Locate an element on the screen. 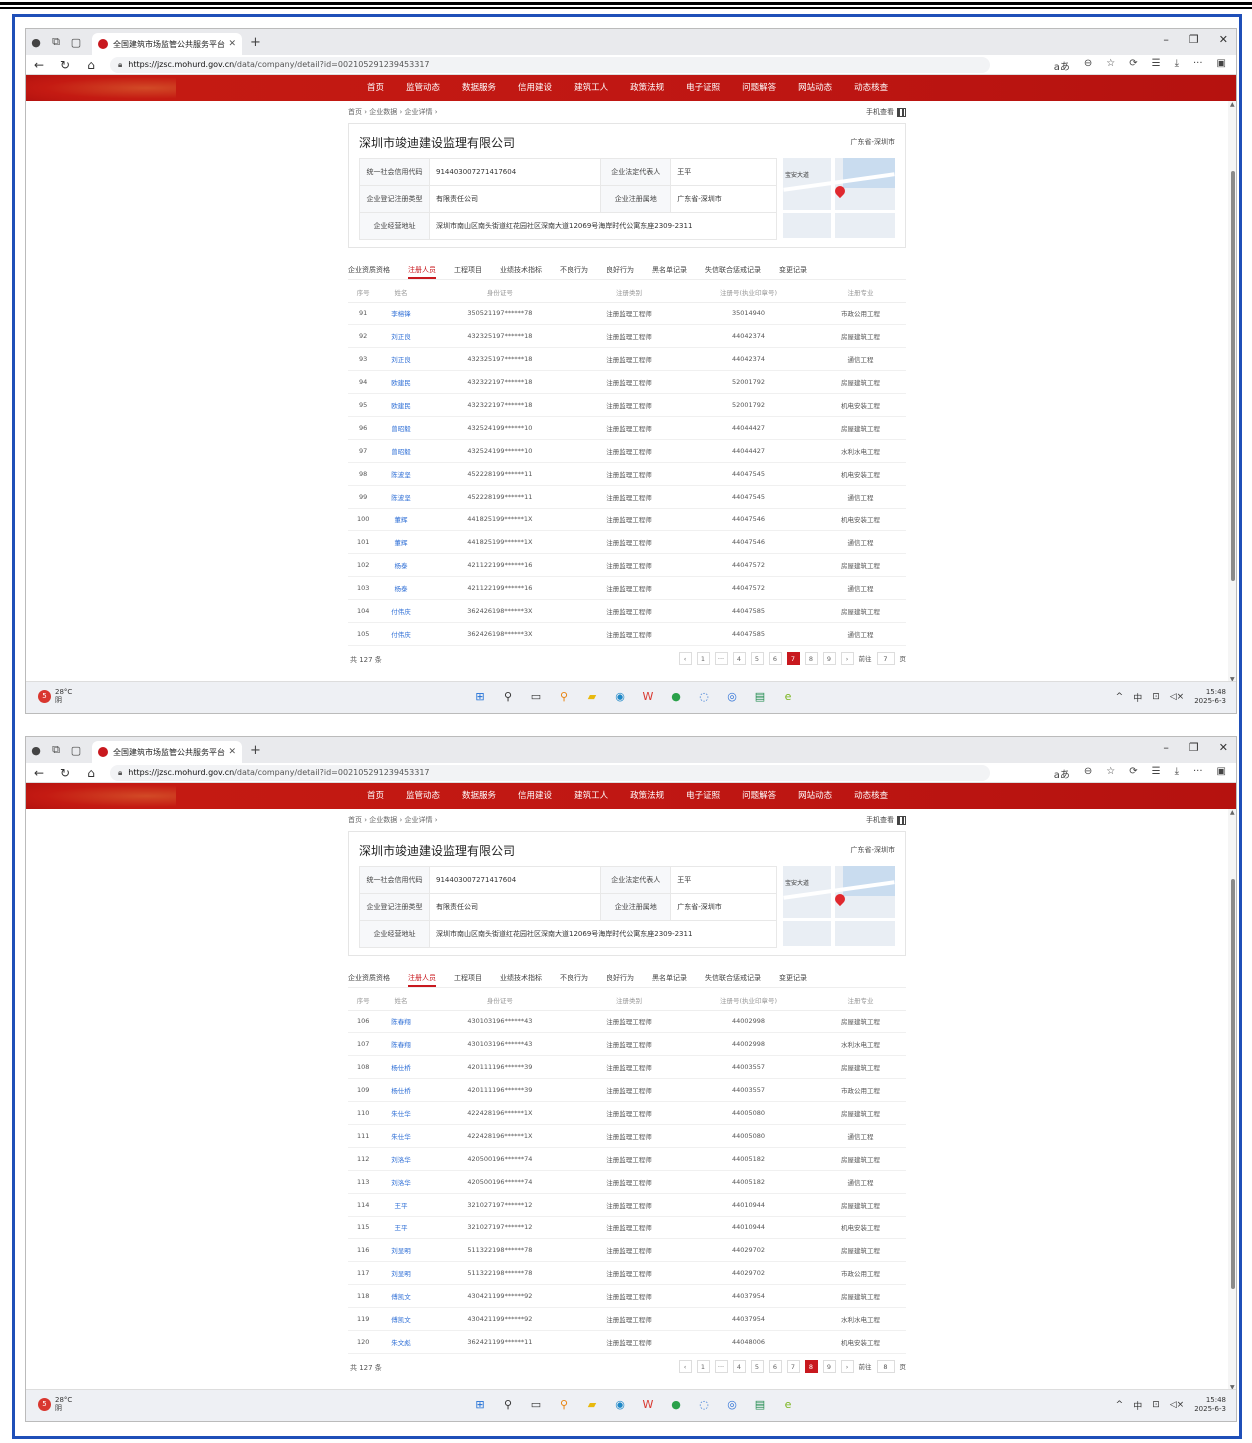  browser-tab: 全国建筑市场监管公共服务平台 ✕ is located at coordinates (167, 752).